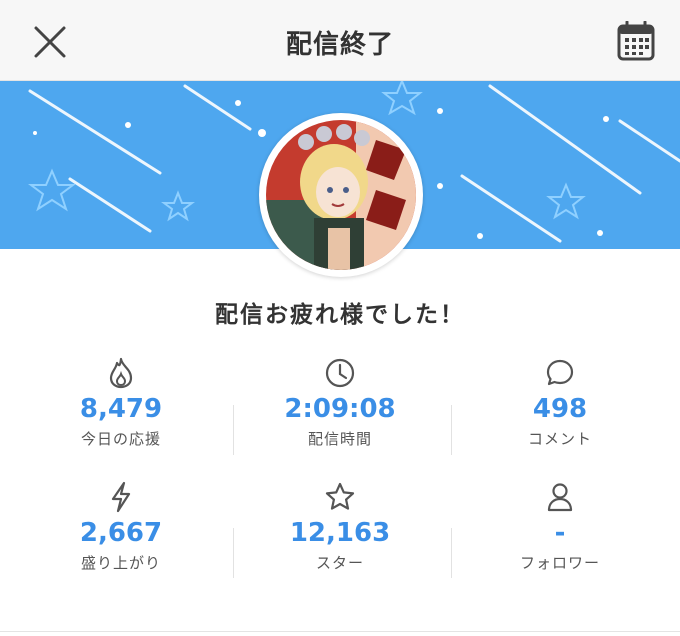  I want to click on app-header: 配信終了, so click(340, 40).